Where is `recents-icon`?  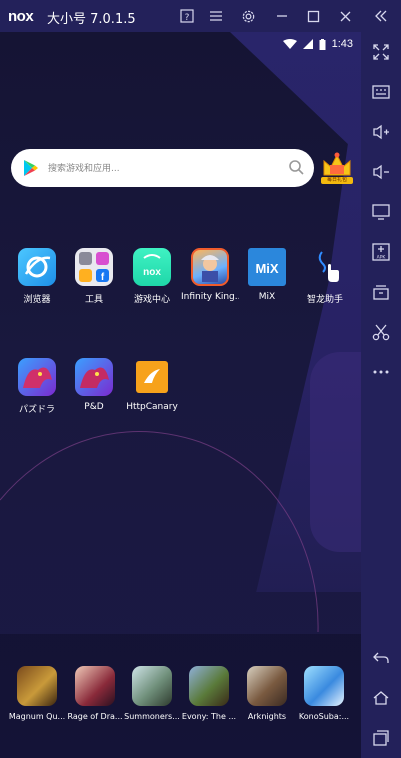
recents-icon is located at coordinates (381, 738).